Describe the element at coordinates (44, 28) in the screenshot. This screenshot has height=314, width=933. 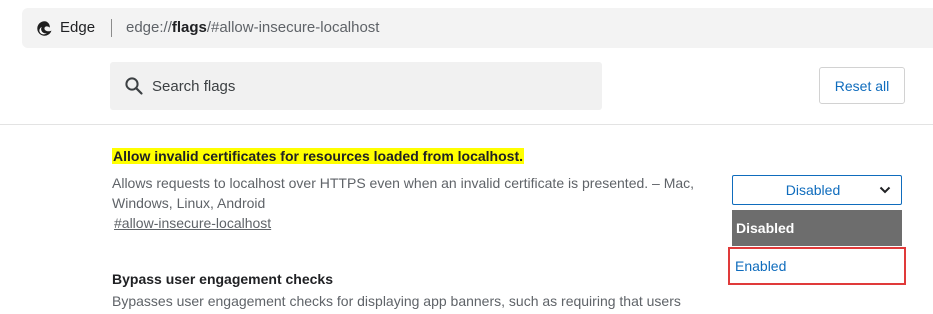
I see `edge-logo-icon` at that location.